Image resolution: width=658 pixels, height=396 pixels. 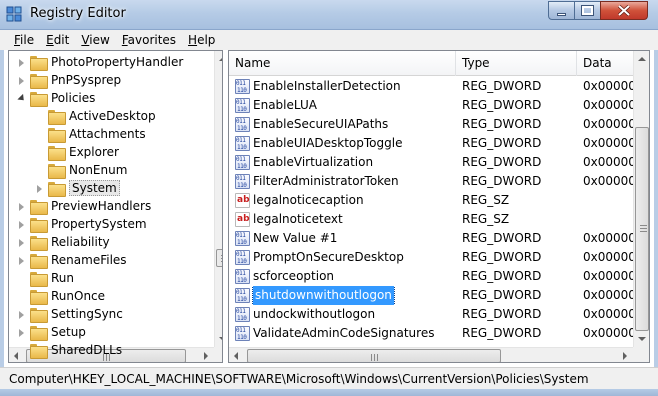 What do you see at coordinates (431, 124) in the screenshot?
I see `registry-value-row: EnableSecureUIAPaths REG_DWORD 0x000000` at bounding box center [431, 124].